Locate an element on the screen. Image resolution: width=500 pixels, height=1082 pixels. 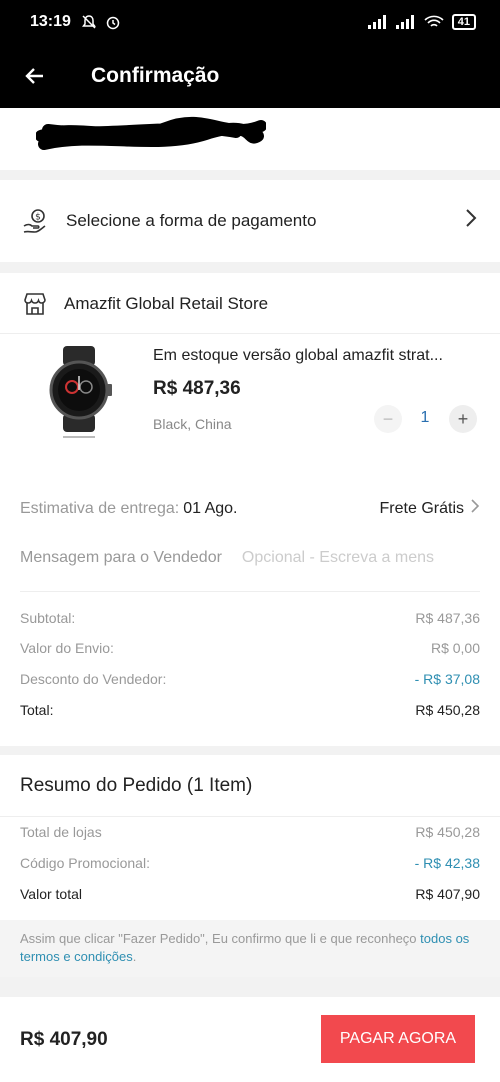
hand-coin-icon: $ is located at coordinates (34, 221).